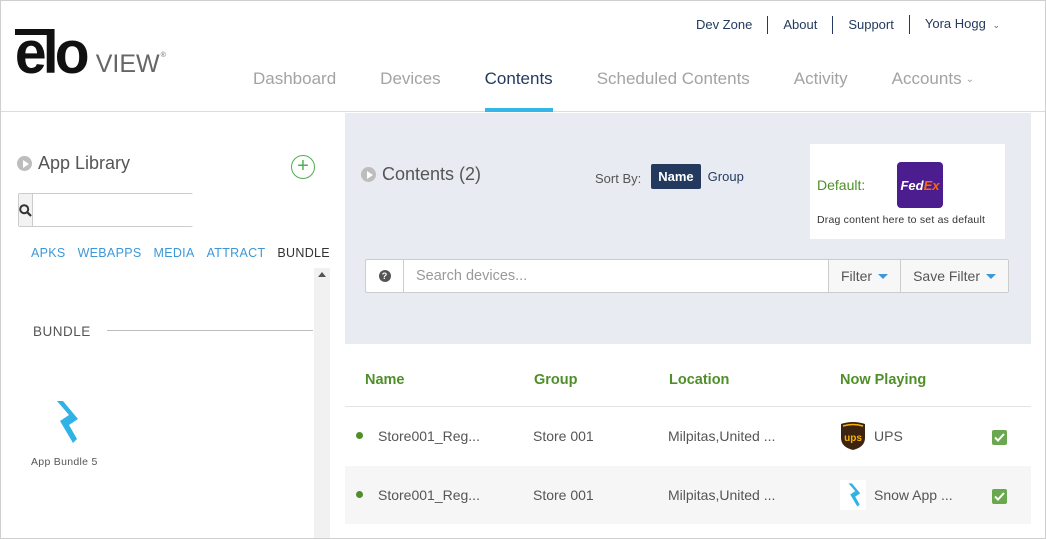  Describe the element at coordinates (48, 253) in the screenshot. I see `library-tab-apks: APKS` at that location.